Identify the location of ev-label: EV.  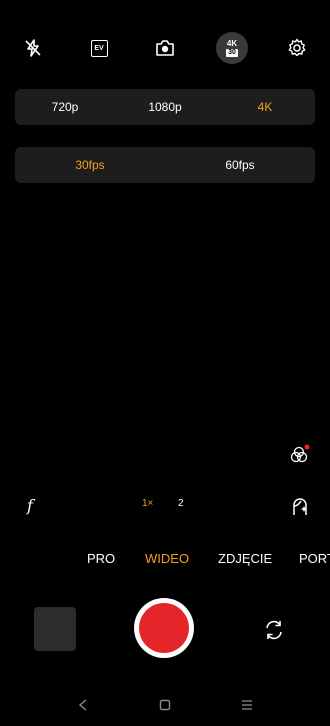
(99, 48).